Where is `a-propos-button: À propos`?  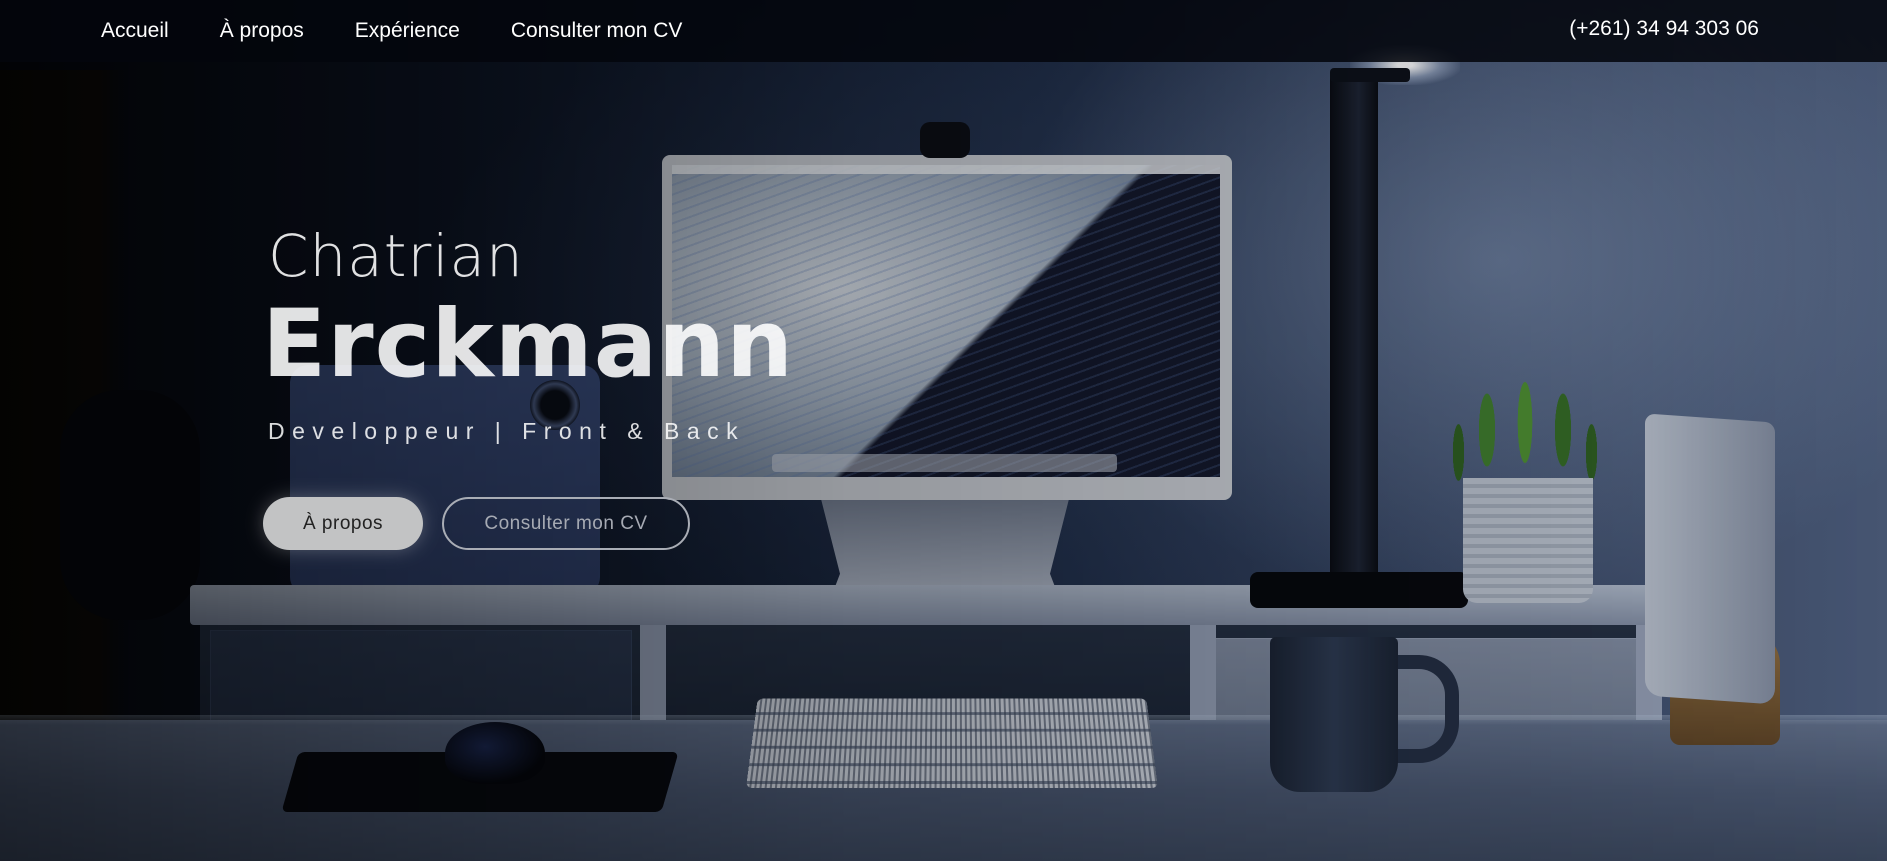 a-propos-button: À propos is located at coordinates (343, 523).